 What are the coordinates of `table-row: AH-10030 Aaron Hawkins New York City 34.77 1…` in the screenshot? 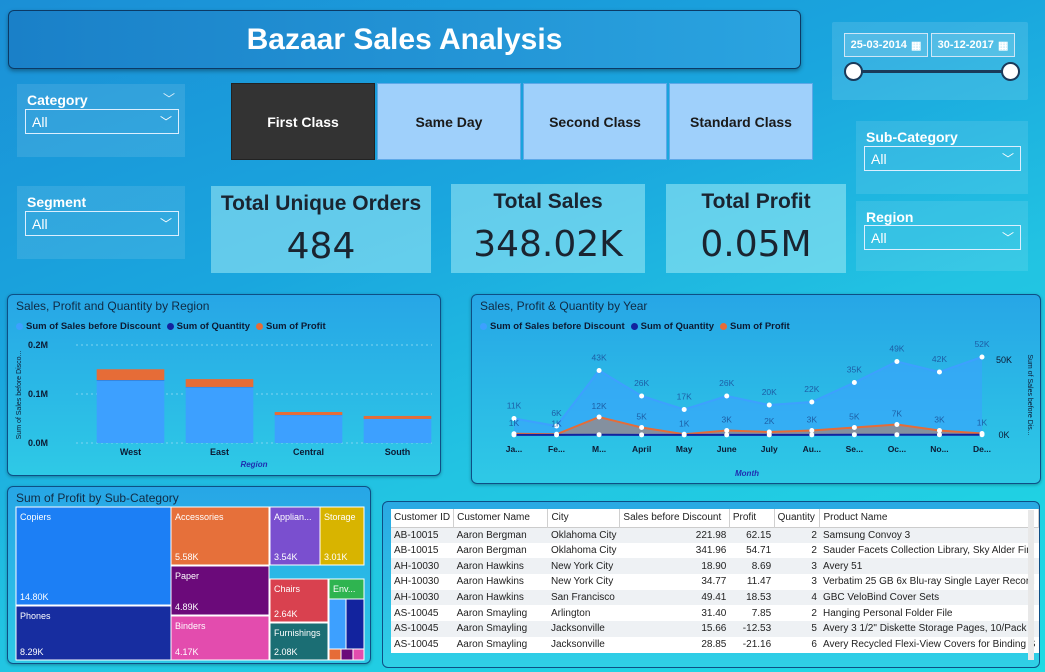 It's located at (715, 582).